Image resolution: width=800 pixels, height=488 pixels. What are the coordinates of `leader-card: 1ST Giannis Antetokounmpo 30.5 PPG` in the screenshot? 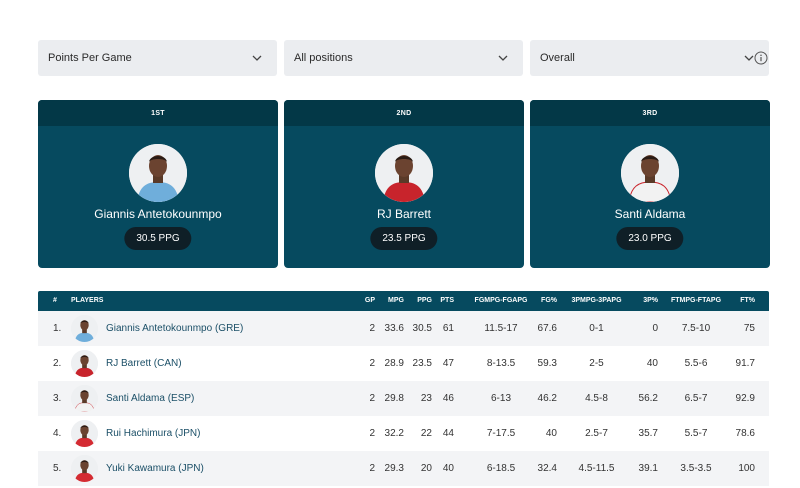 It's located at (158, 184).